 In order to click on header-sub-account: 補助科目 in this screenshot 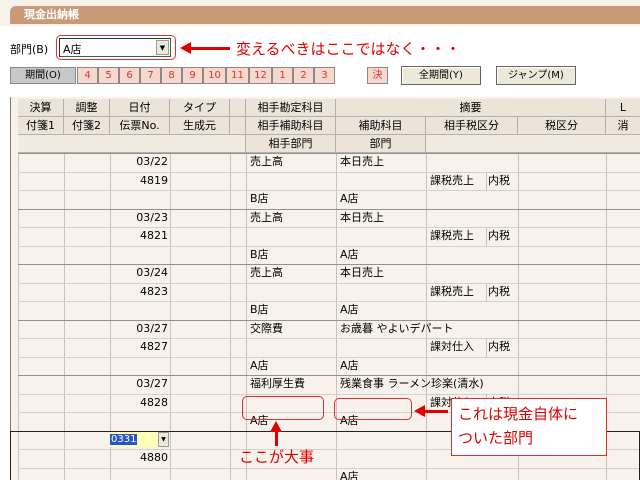, I will do `click(381, 126)`.